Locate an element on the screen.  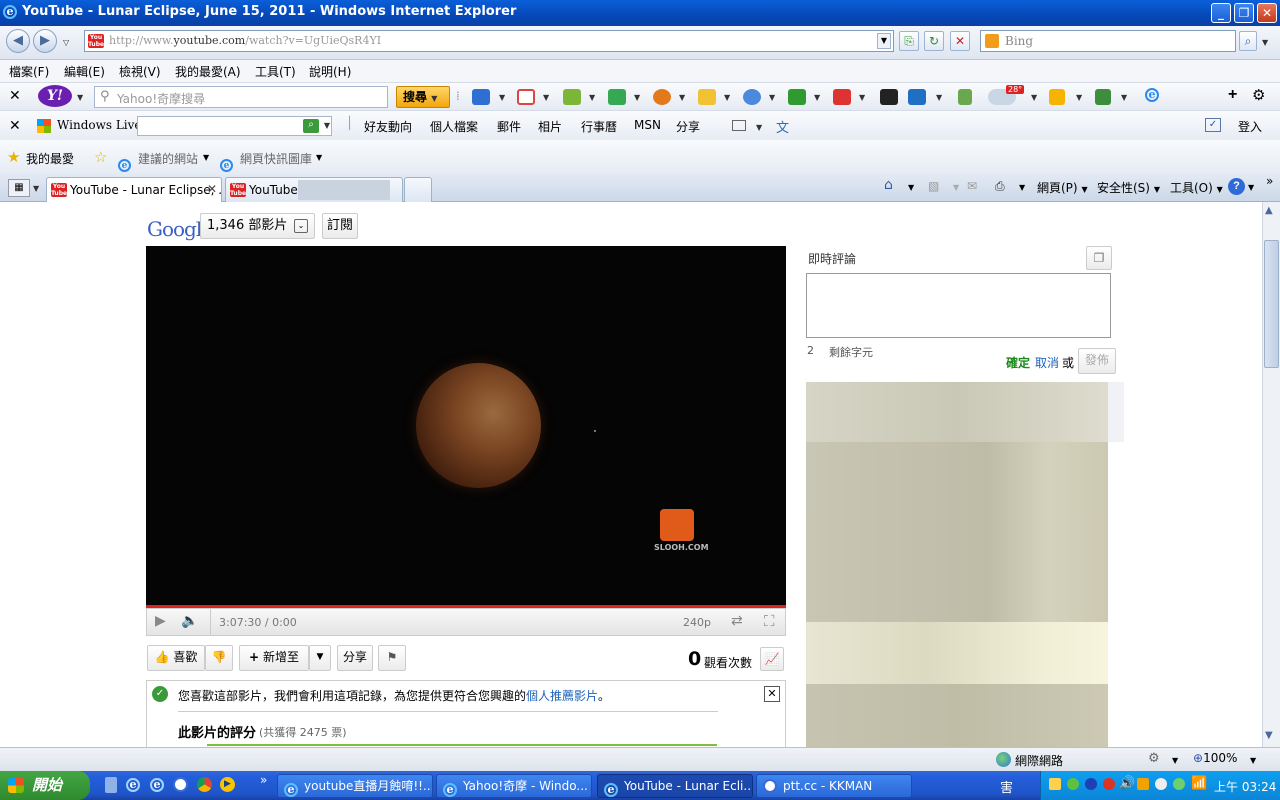
shopping-dropdown-icon: ▼ is located at coordinates (727, 97).